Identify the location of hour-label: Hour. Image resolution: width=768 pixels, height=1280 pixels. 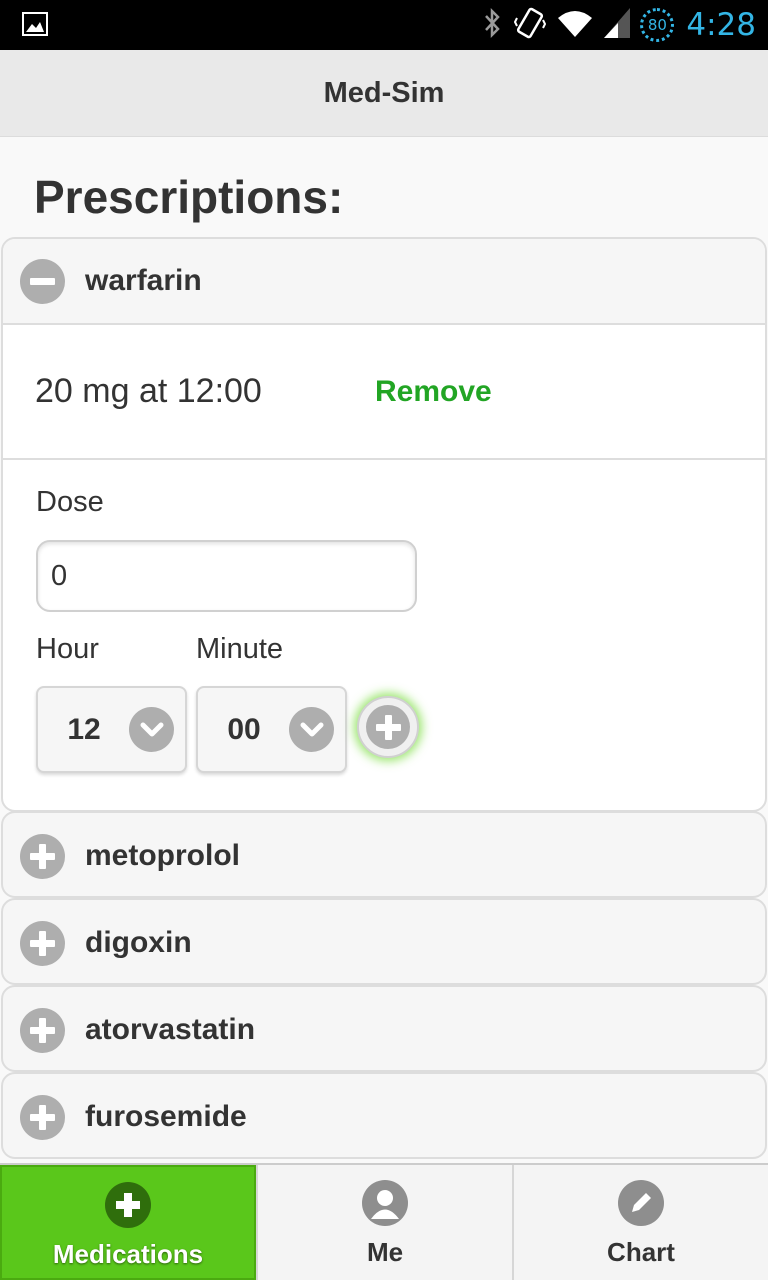
(67, 649).